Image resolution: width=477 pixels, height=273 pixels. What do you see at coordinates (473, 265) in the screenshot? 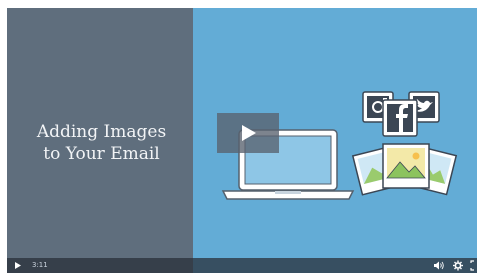
I see `fullscreen-icon` at bounding box center [473, 265].